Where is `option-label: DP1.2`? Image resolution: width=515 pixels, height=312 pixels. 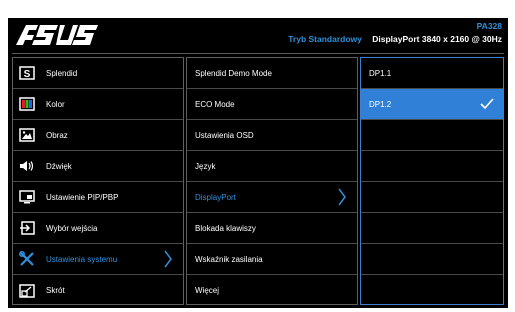 option-label: DP1.2 is located at coordinates (380, 104).